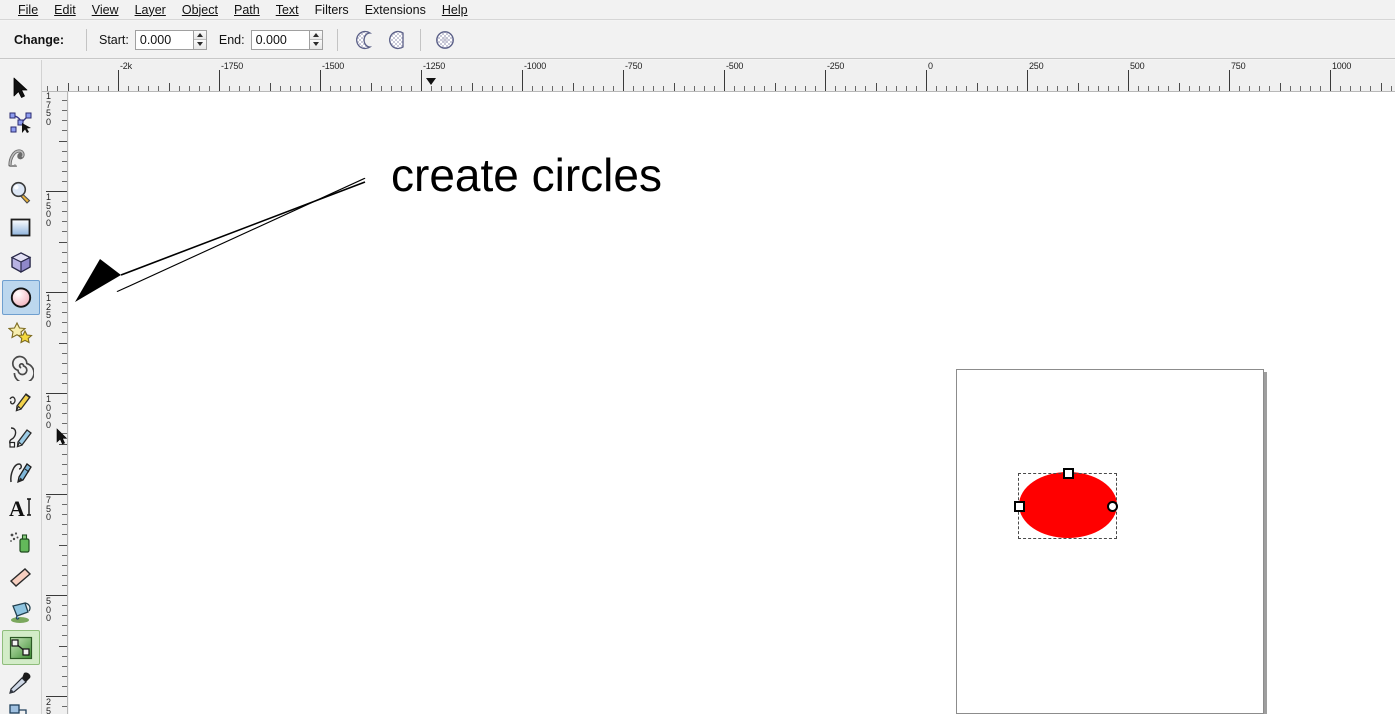 The width and height of the screenshot is (1395, 714). I want to click on end-increment-button, so click(315, 35).